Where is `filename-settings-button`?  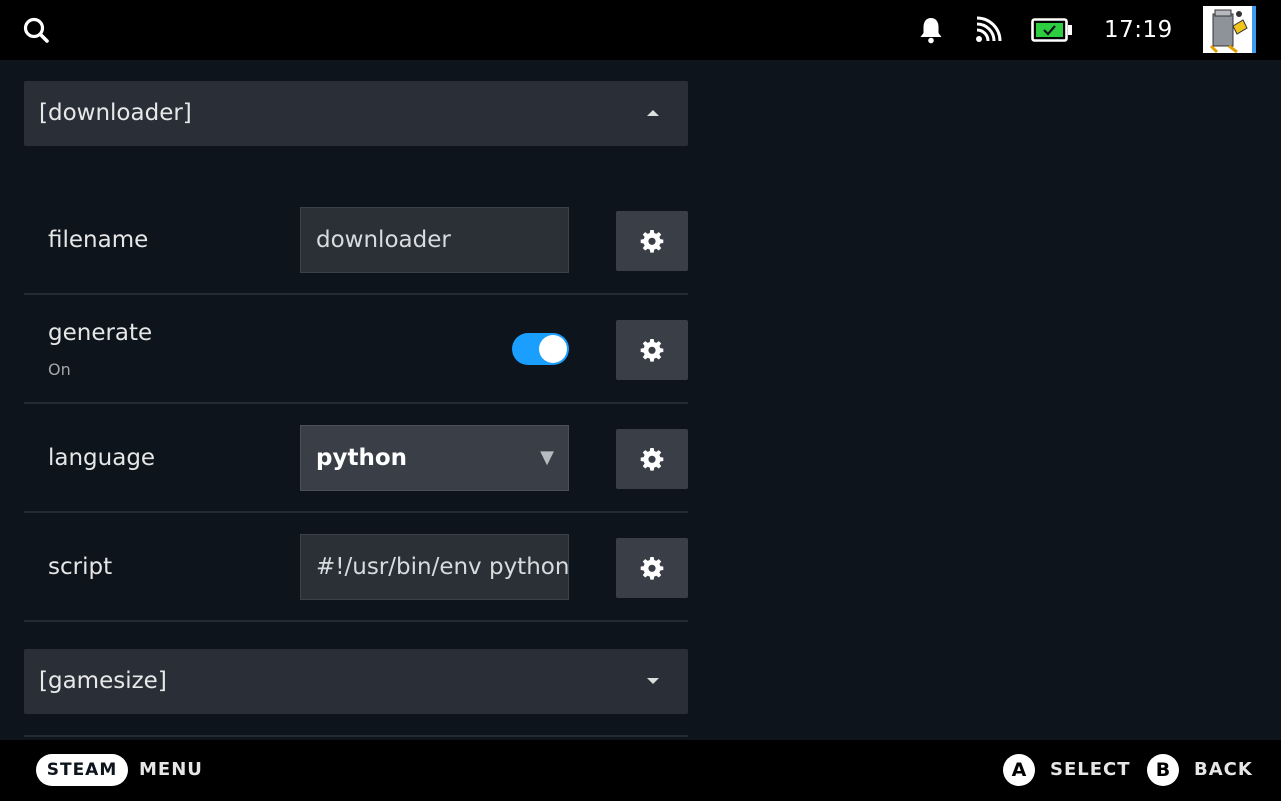
filename-settings-button is located at coordinates (652, 241).